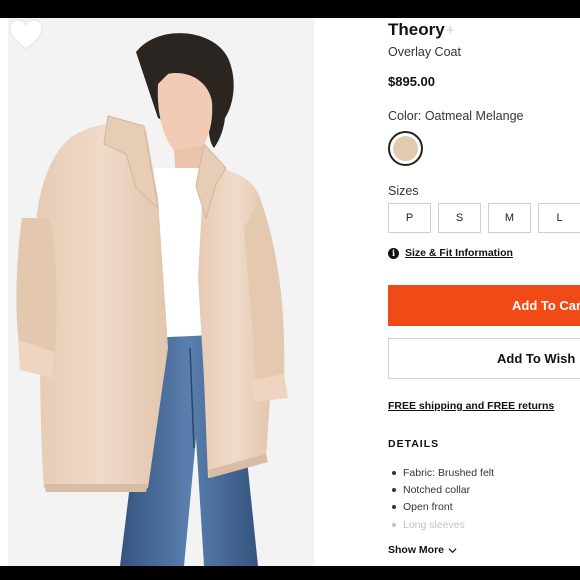 This screenshot has width=580, height=580. Describe the element at coordinates (449, 472) in the screenshot. I see `details-item-text: Fabric: Brushed felt` at that location.